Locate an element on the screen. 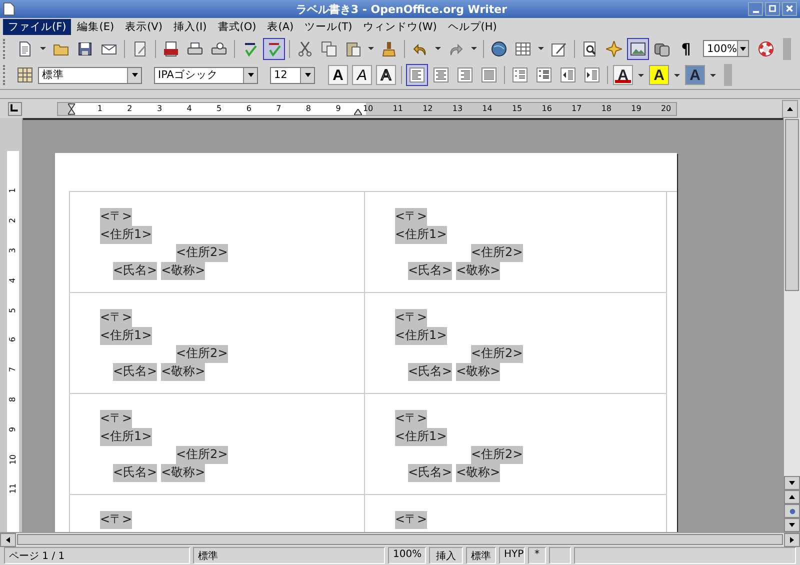 Image resolution: width=800 pixels, height=565 pixels. combo-box: IPAゴシック is located at coordinates (206, 75).